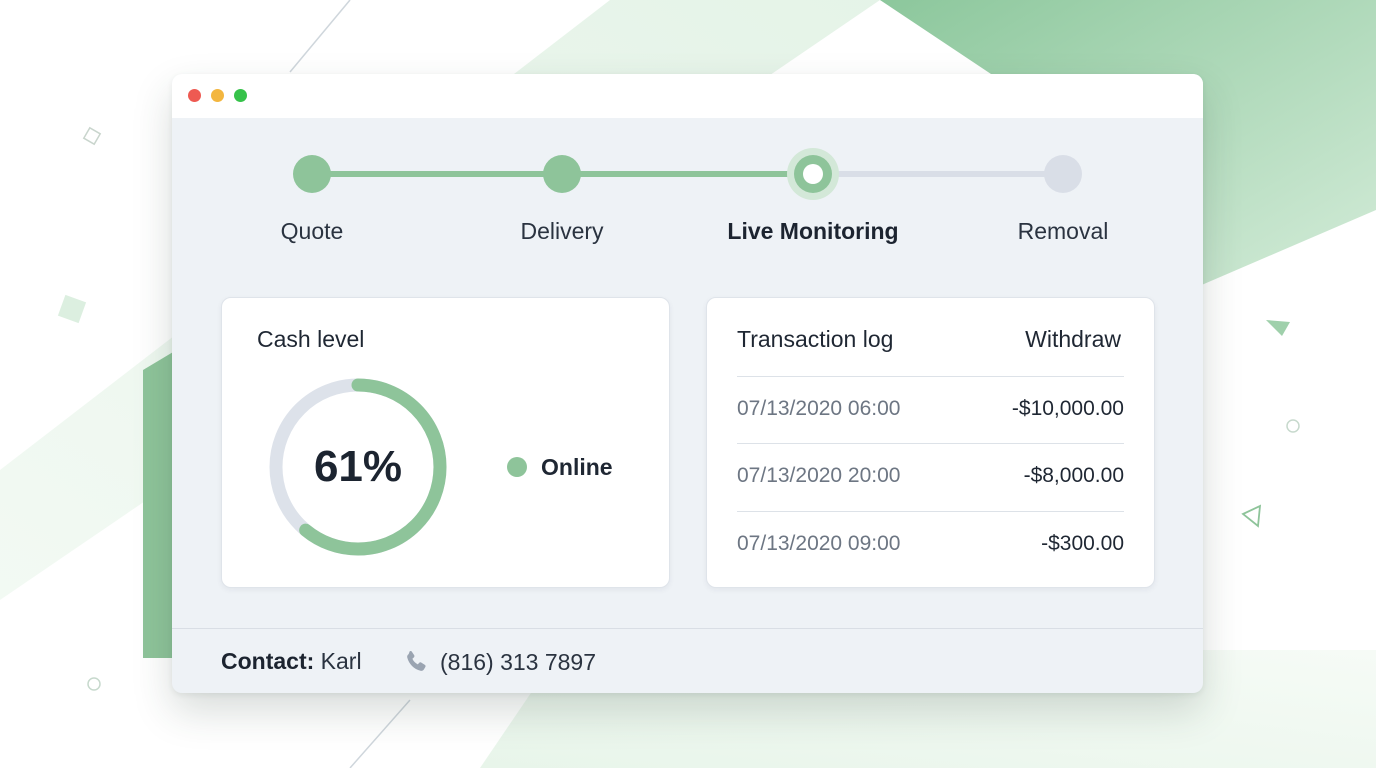 The image size is (1376, 768). I want to click on zoom-window-button, so click(240, 95).